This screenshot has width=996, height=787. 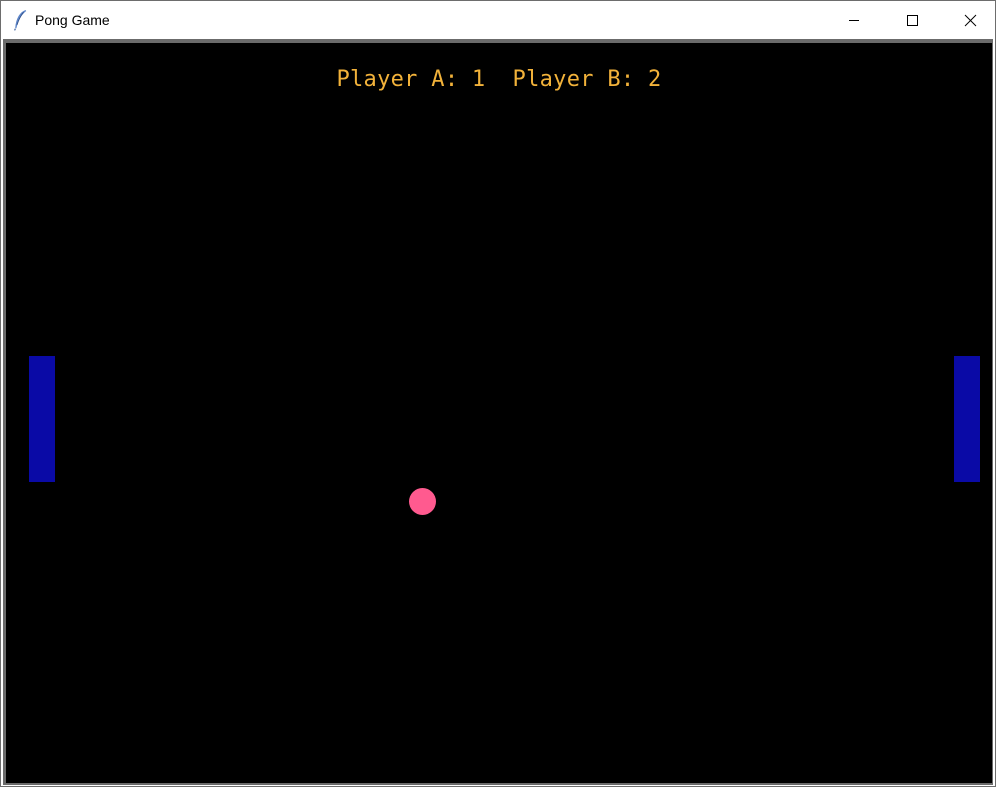 I want to click on close-button, so click(x=968, y=20).